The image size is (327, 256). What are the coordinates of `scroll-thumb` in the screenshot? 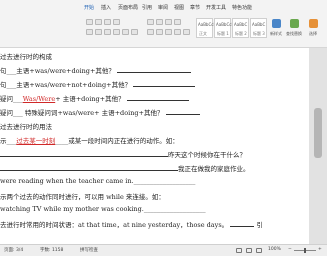 It's located at (318, 133).